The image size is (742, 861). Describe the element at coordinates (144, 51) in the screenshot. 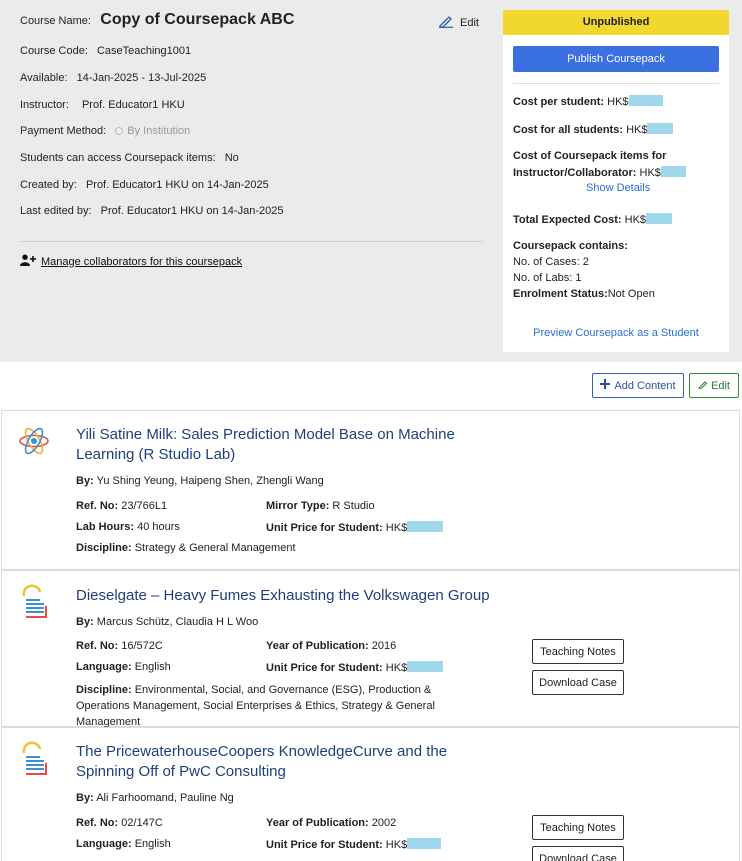

I see `course-code: CaseTeaching1001` at that location.